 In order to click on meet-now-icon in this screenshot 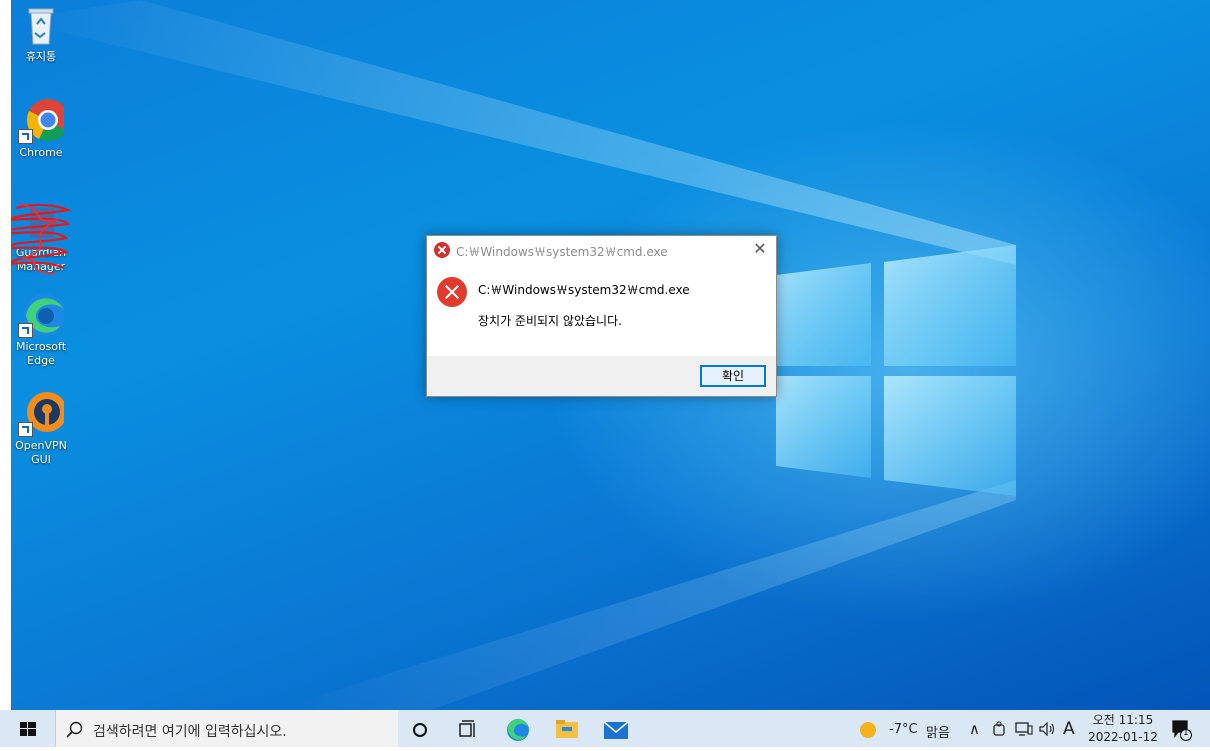, I will do `click(999, 729)`.